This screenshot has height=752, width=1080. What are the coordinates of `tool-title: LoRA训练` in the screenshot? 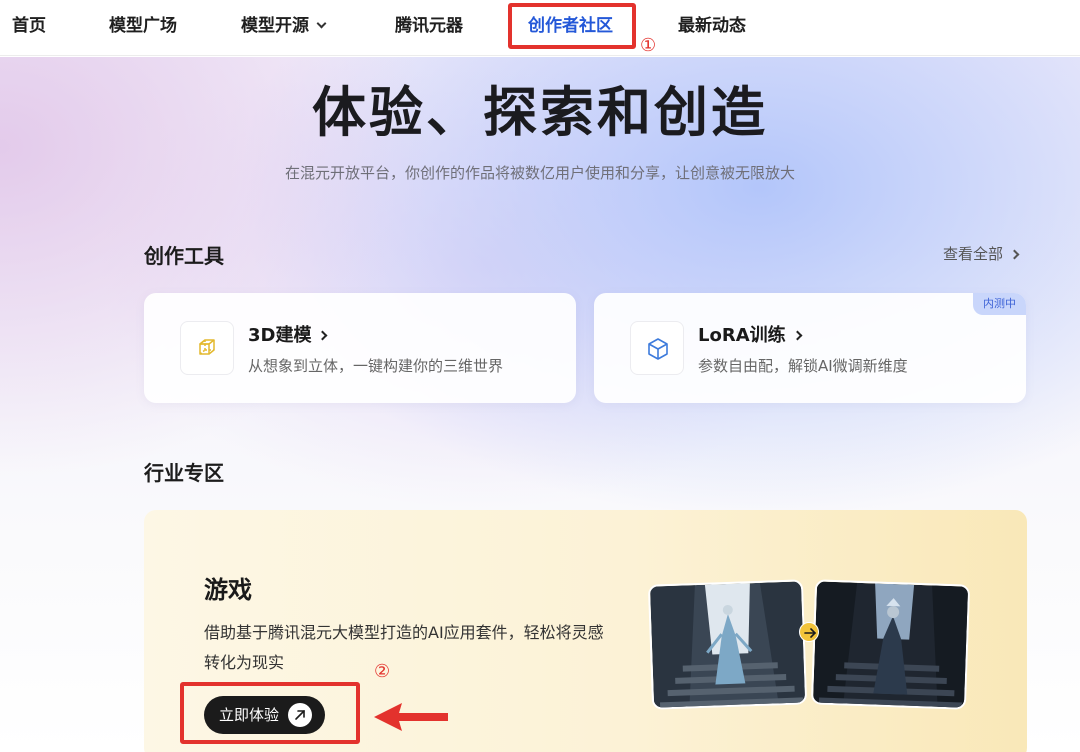 It's located at (750, 334).